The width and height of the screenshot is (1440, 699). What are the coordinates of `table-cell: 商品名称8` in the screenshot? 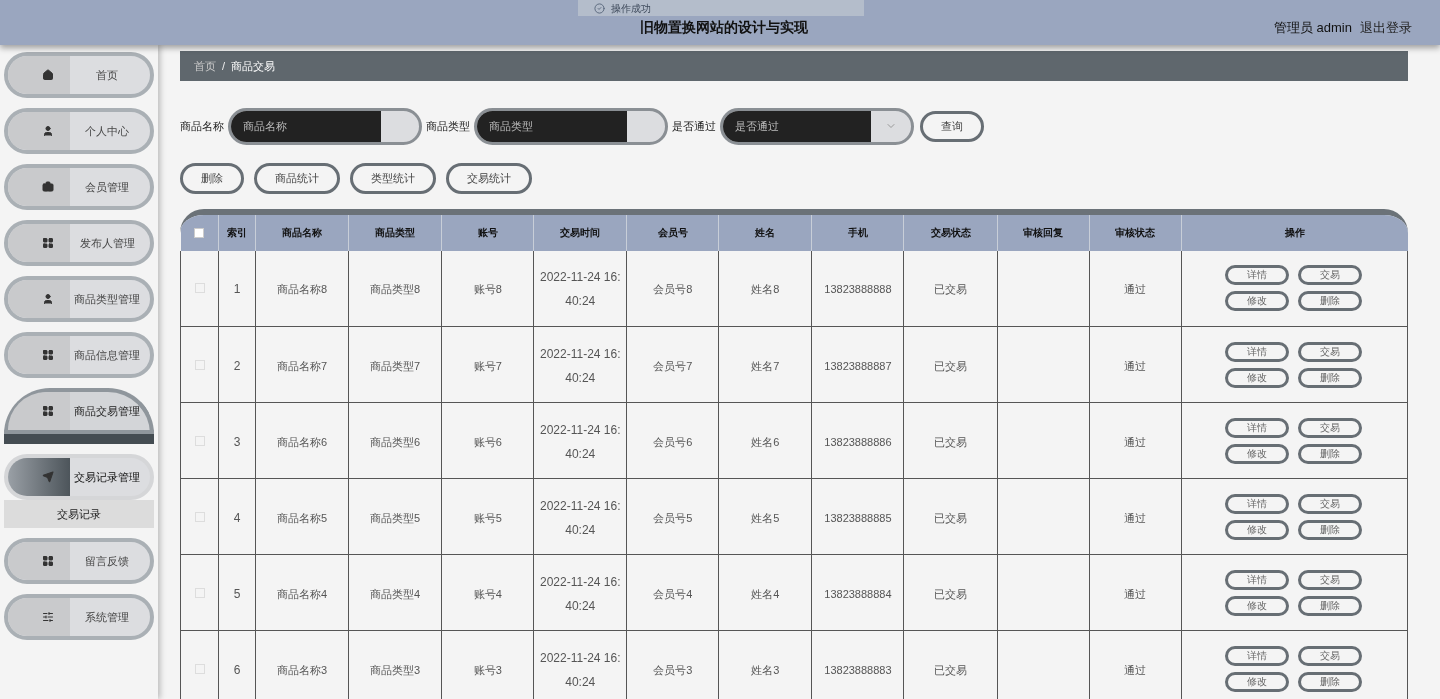 It's located at (302, 289).